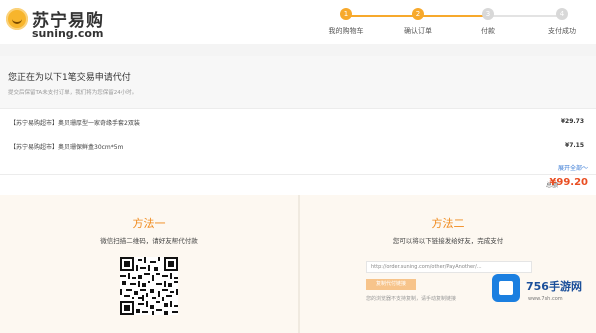  I want to click on method-one-title: 方法一, so click(149, 223).